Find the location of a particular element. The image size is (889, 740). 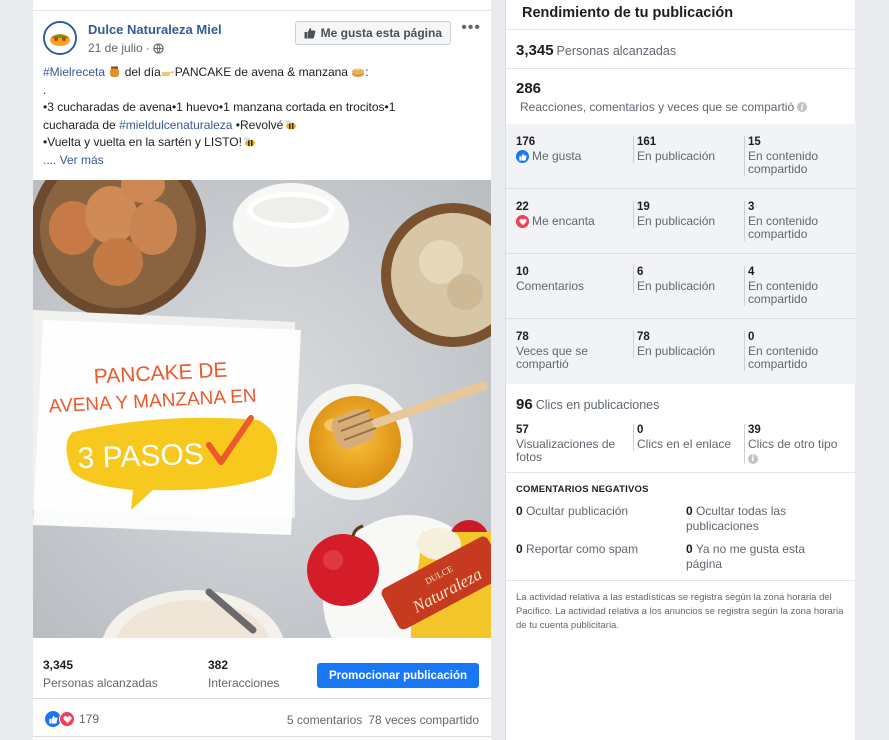

breakdown-total-value: 10 is located at coordinates (522, 272).